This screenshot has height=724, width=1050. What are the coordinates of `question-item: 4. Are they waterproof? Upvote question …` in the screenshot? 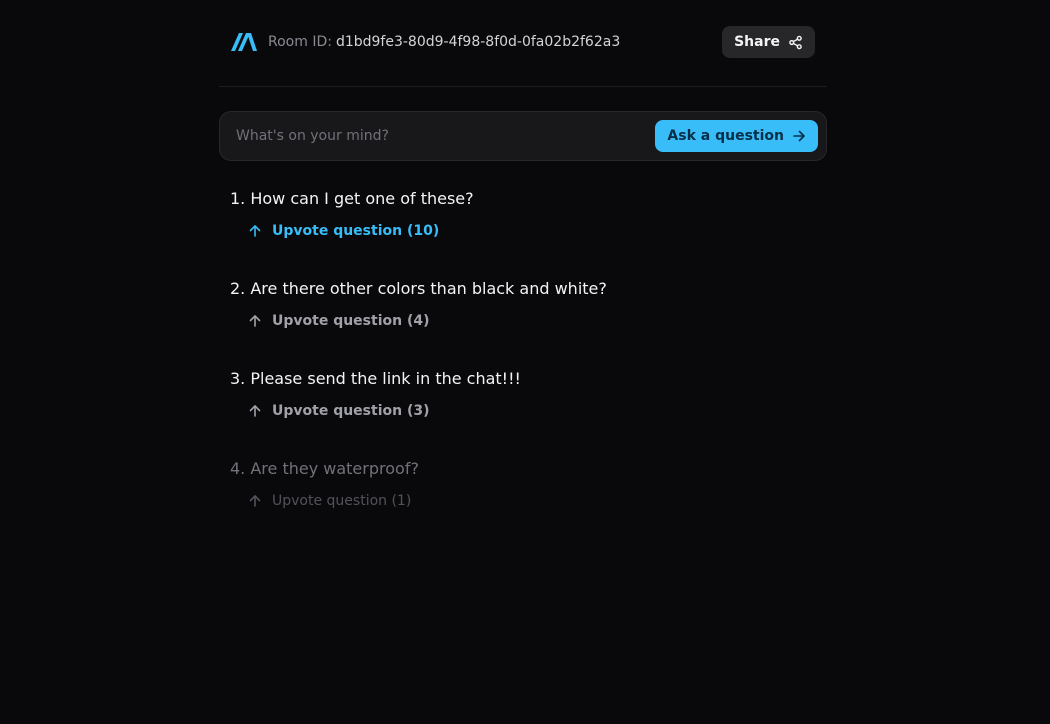 It's located at (528, 502).